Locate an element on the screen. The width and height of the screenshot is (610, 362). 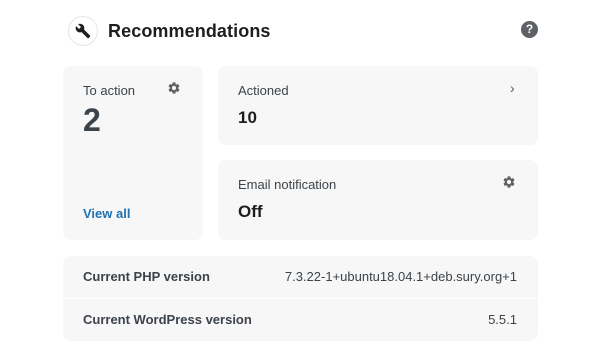
question-icon: ? is located at coordinates (529, 29).